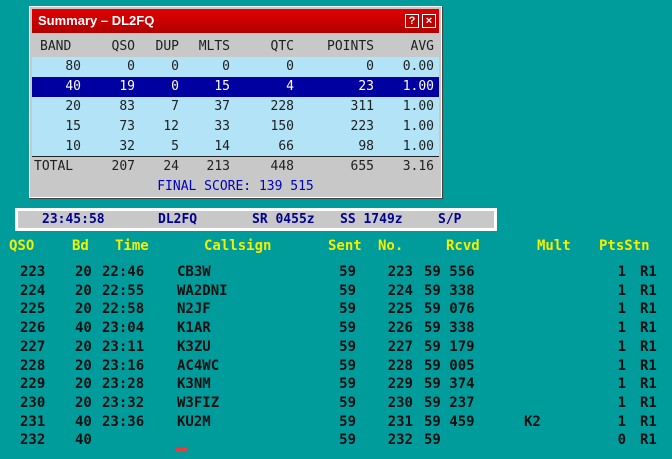  I want to click on log-col-sent: Sent, so click(345, 246).